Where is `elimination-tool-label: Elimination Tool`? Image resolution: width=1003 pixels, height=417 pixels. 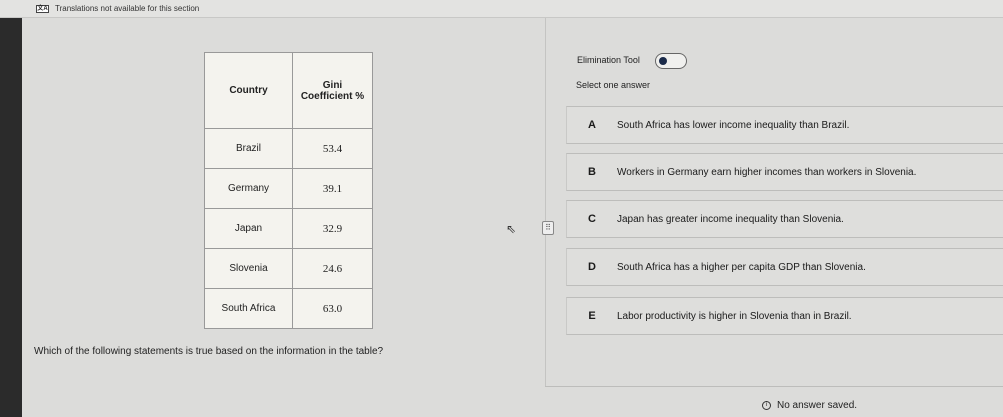 elimination-tool-label: Elimination Tool is located at coordinates (608, 60).